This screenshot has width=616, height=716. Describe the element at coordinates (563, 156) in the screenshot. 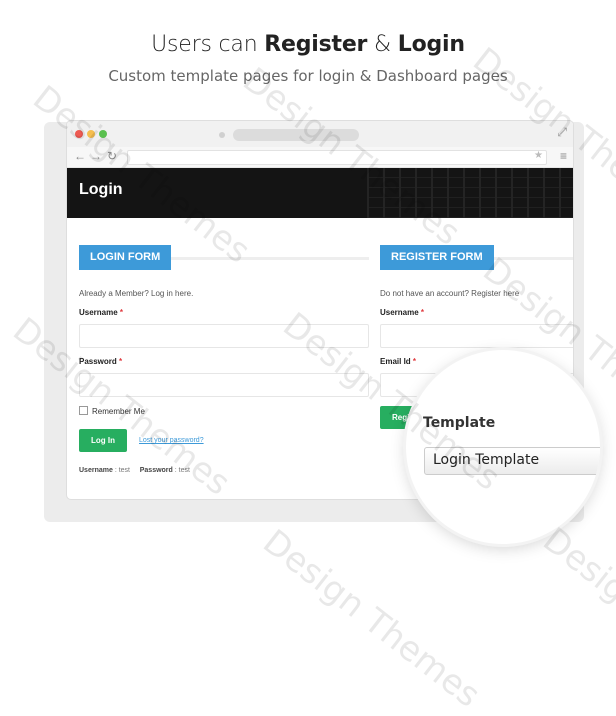

I see `menu-icon: ≡` at that location.